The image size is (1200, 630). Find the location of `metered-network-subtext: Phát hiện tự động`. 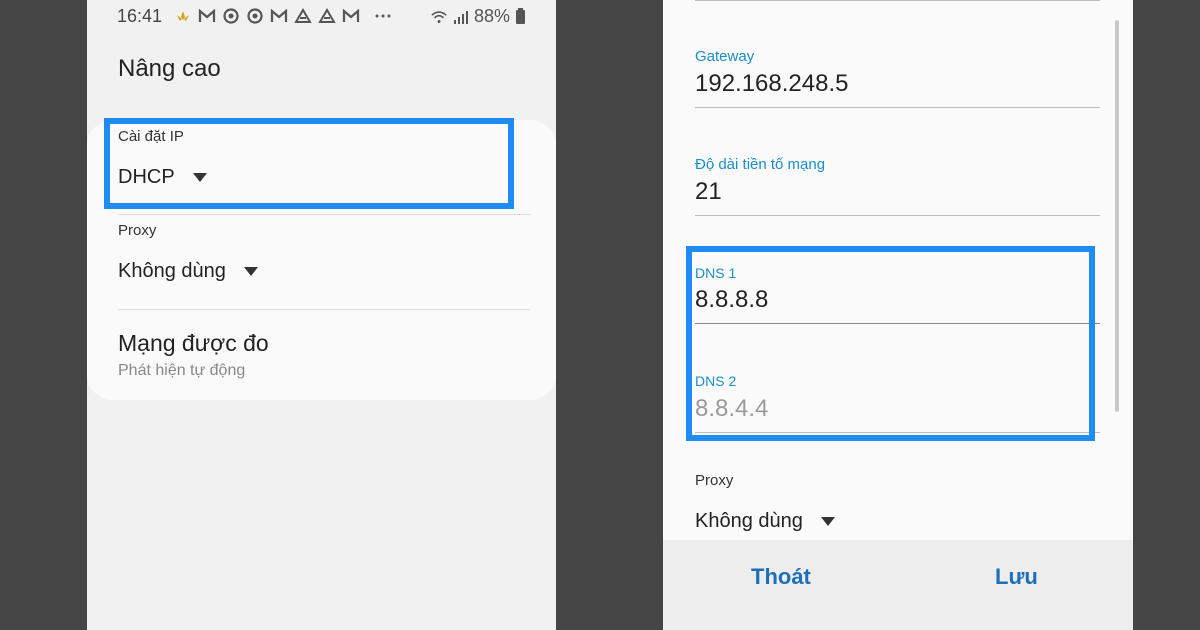

metered-network-subtext: Phát hiện tự động is located at coordinates (182, 370).